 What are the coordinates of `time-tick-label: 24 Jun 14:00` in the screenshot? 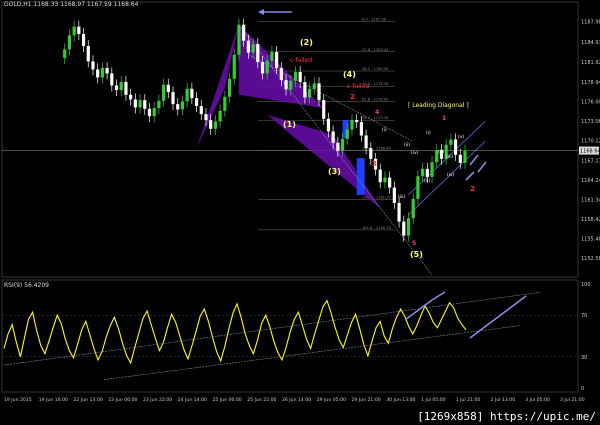 It's located at (192, 400).